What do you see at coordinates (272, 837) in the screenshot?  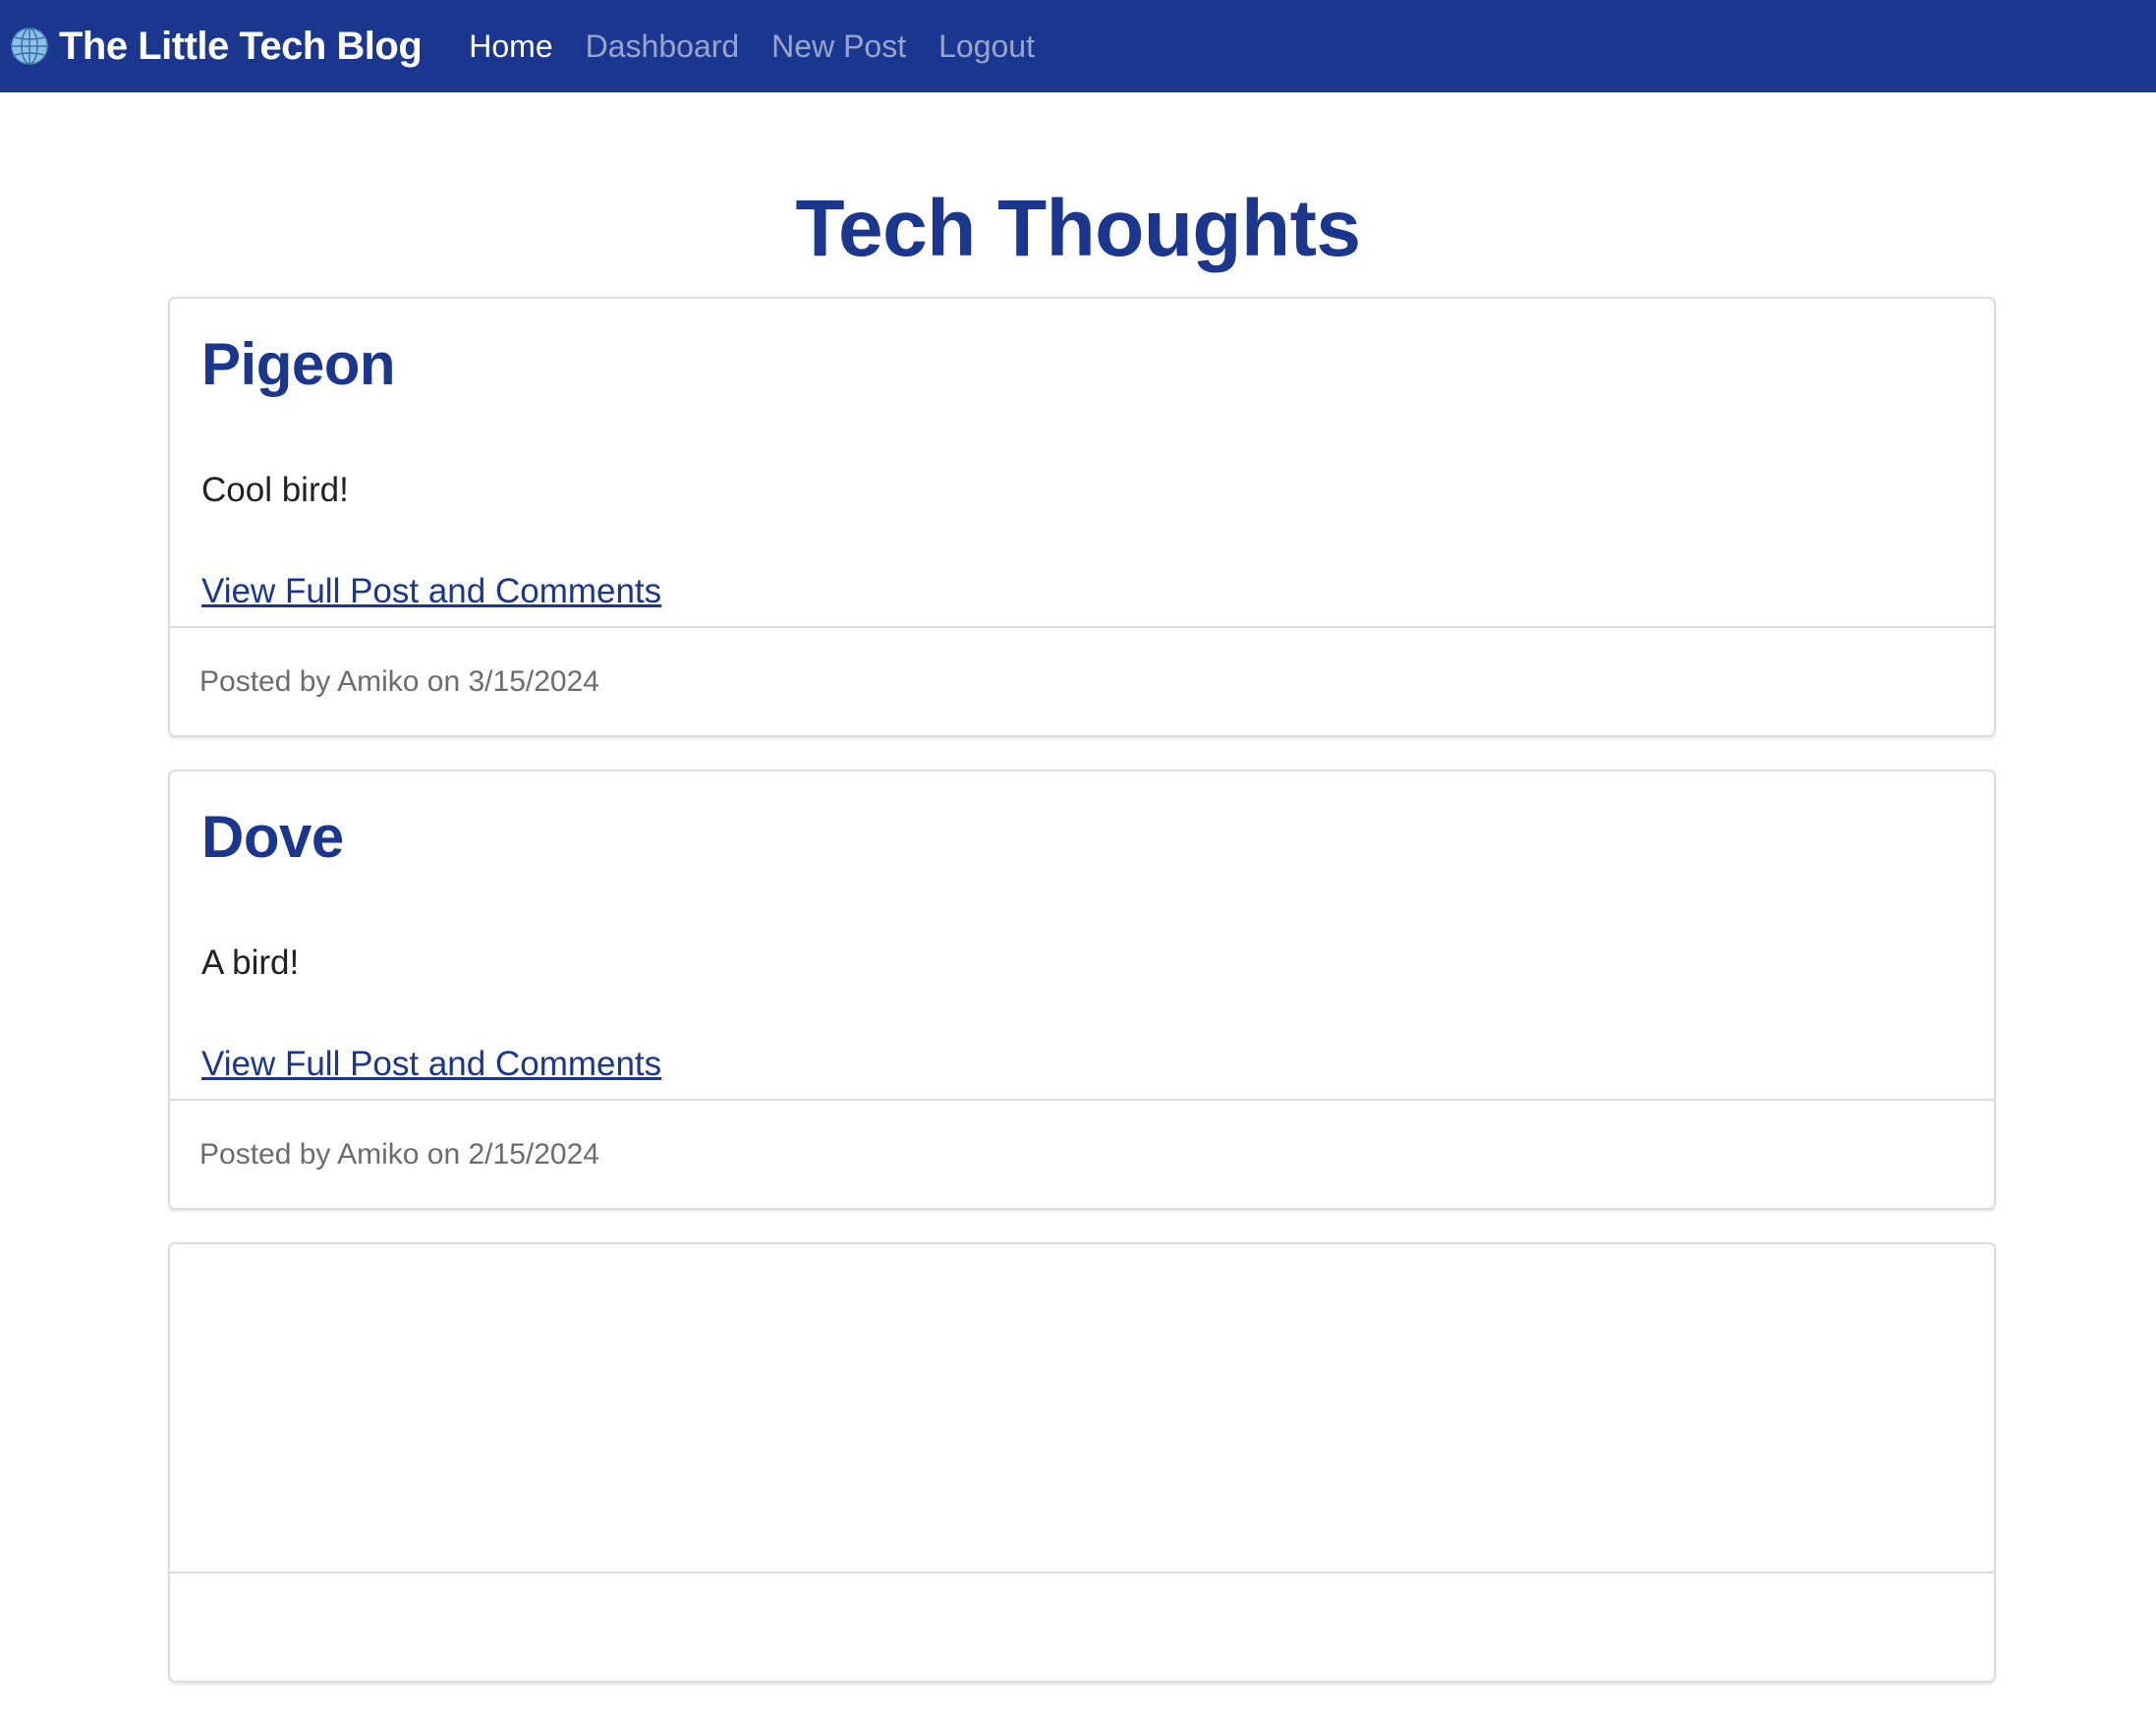 I see `post-title: Dove` at bounding box center [272, 837].